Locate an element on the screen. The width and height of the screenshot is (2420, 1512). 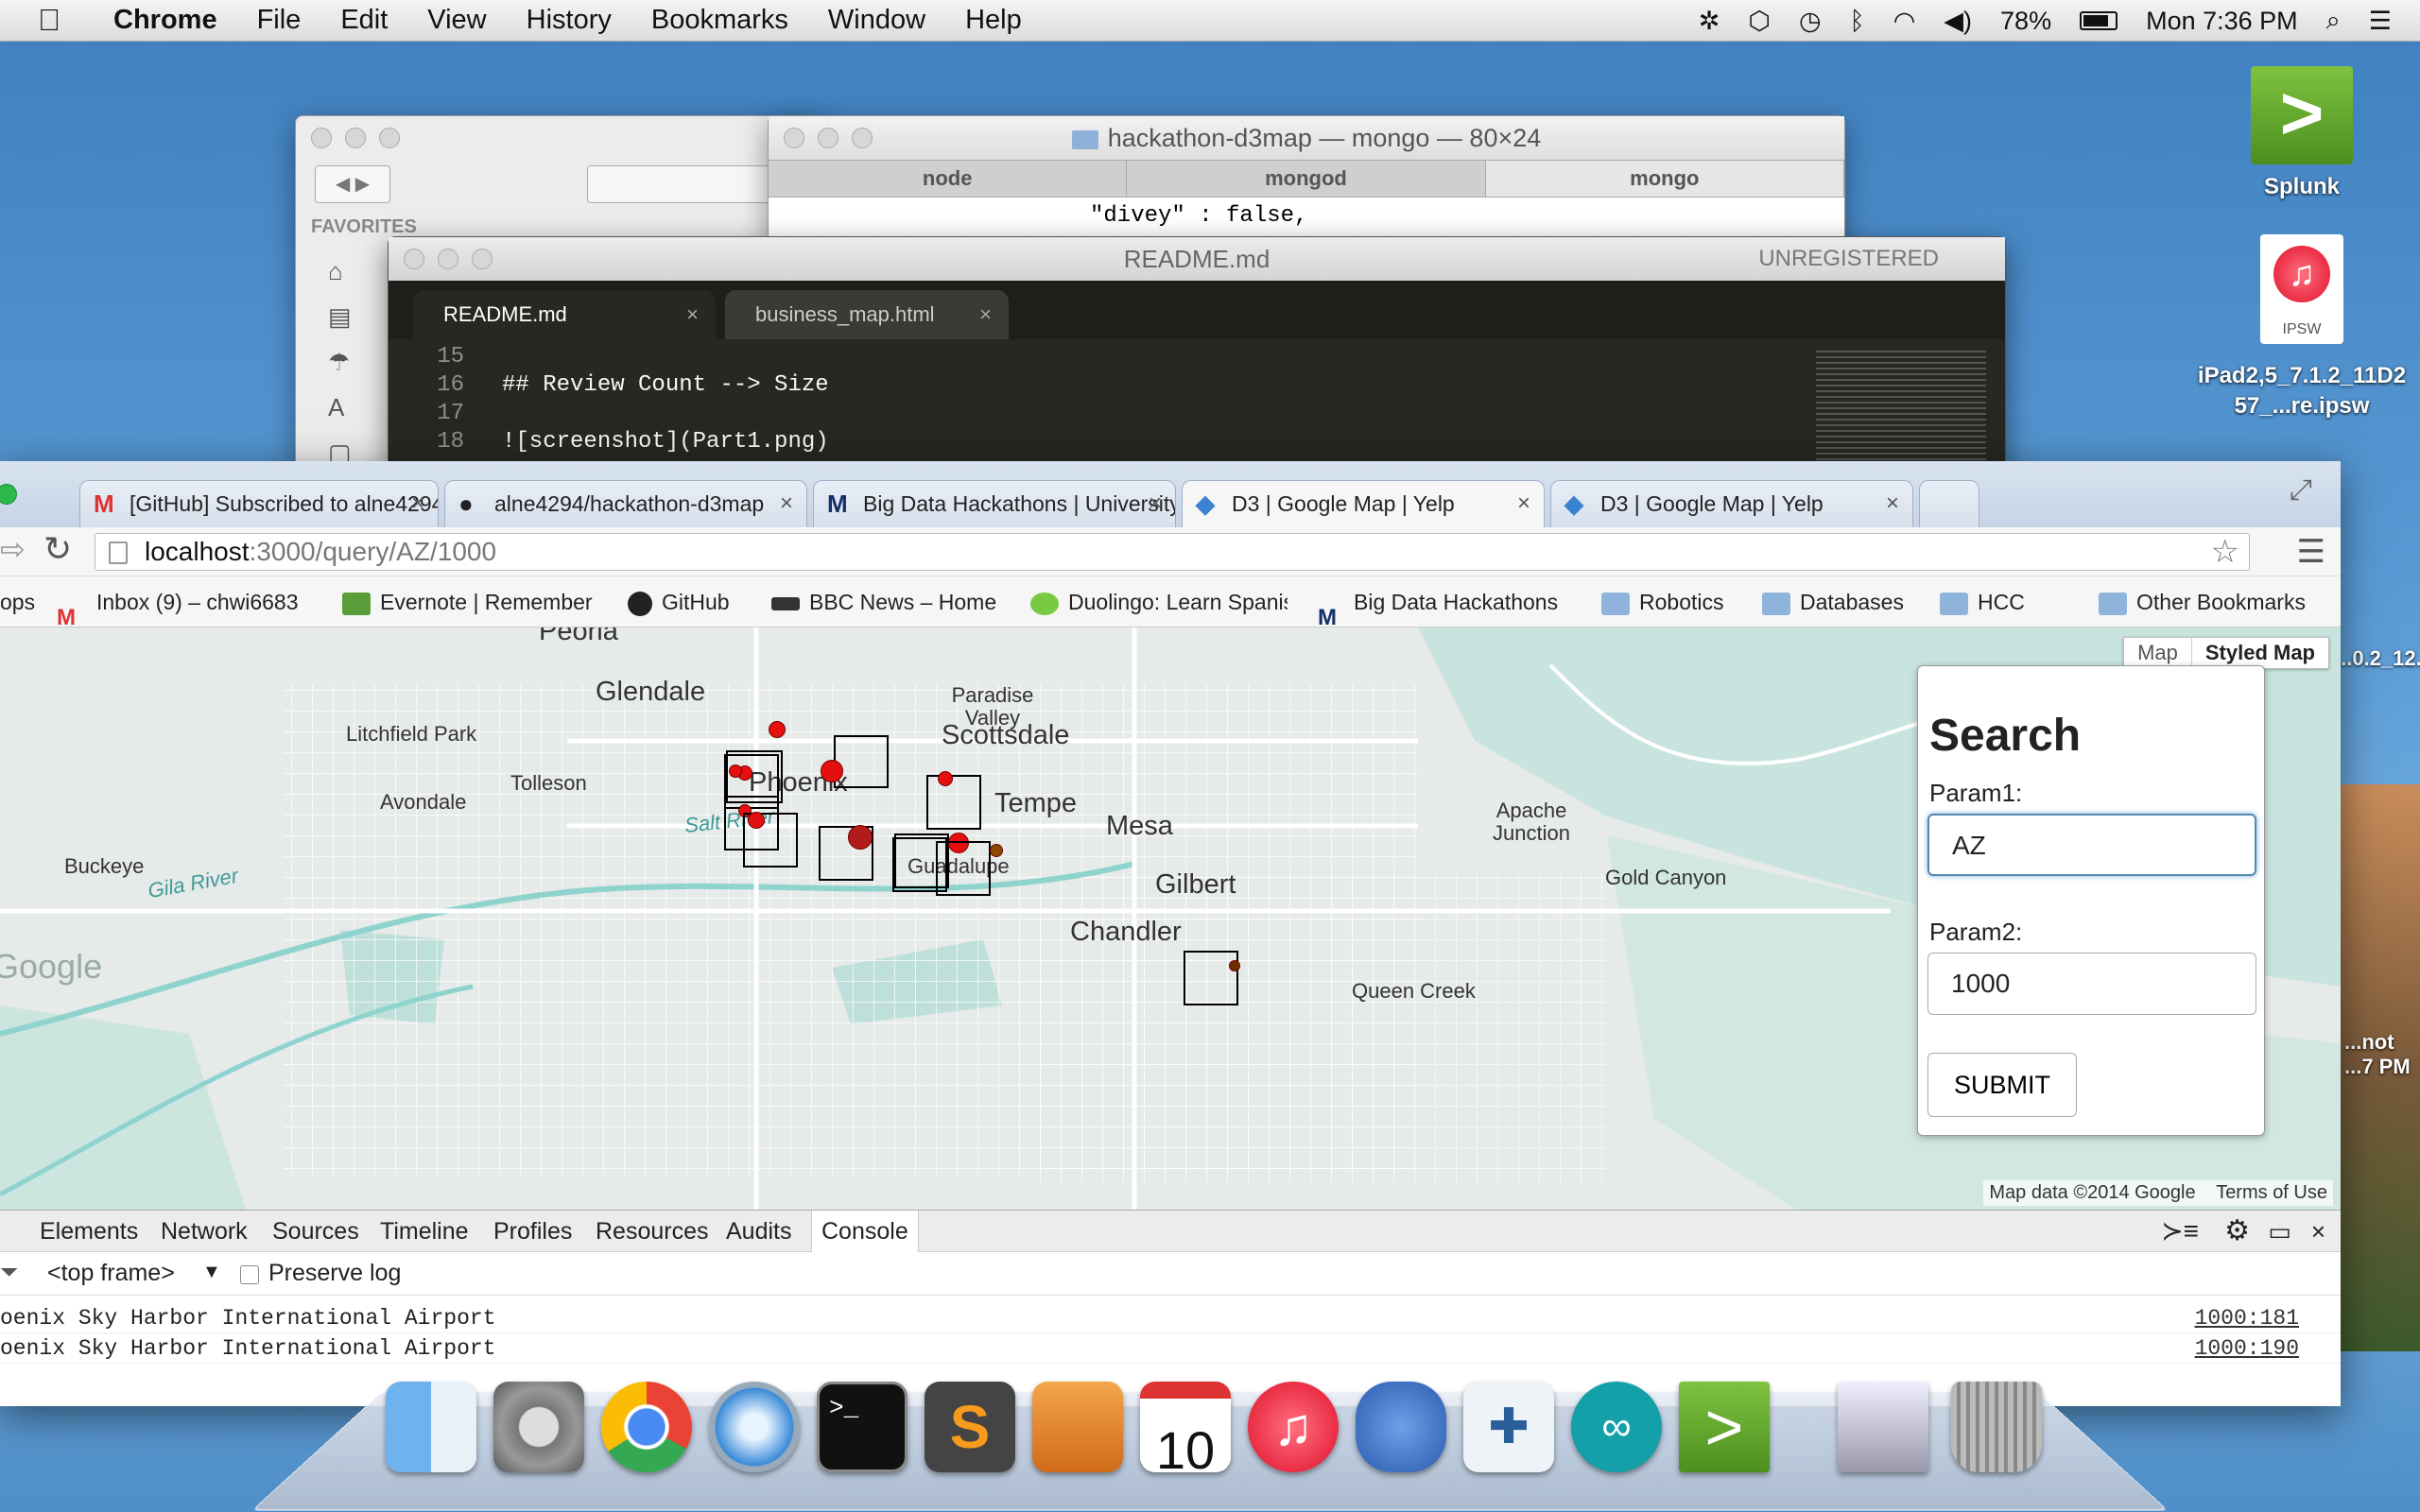
bookmark-folder-robotics: Robotics is located at coordinates (1662, 601).